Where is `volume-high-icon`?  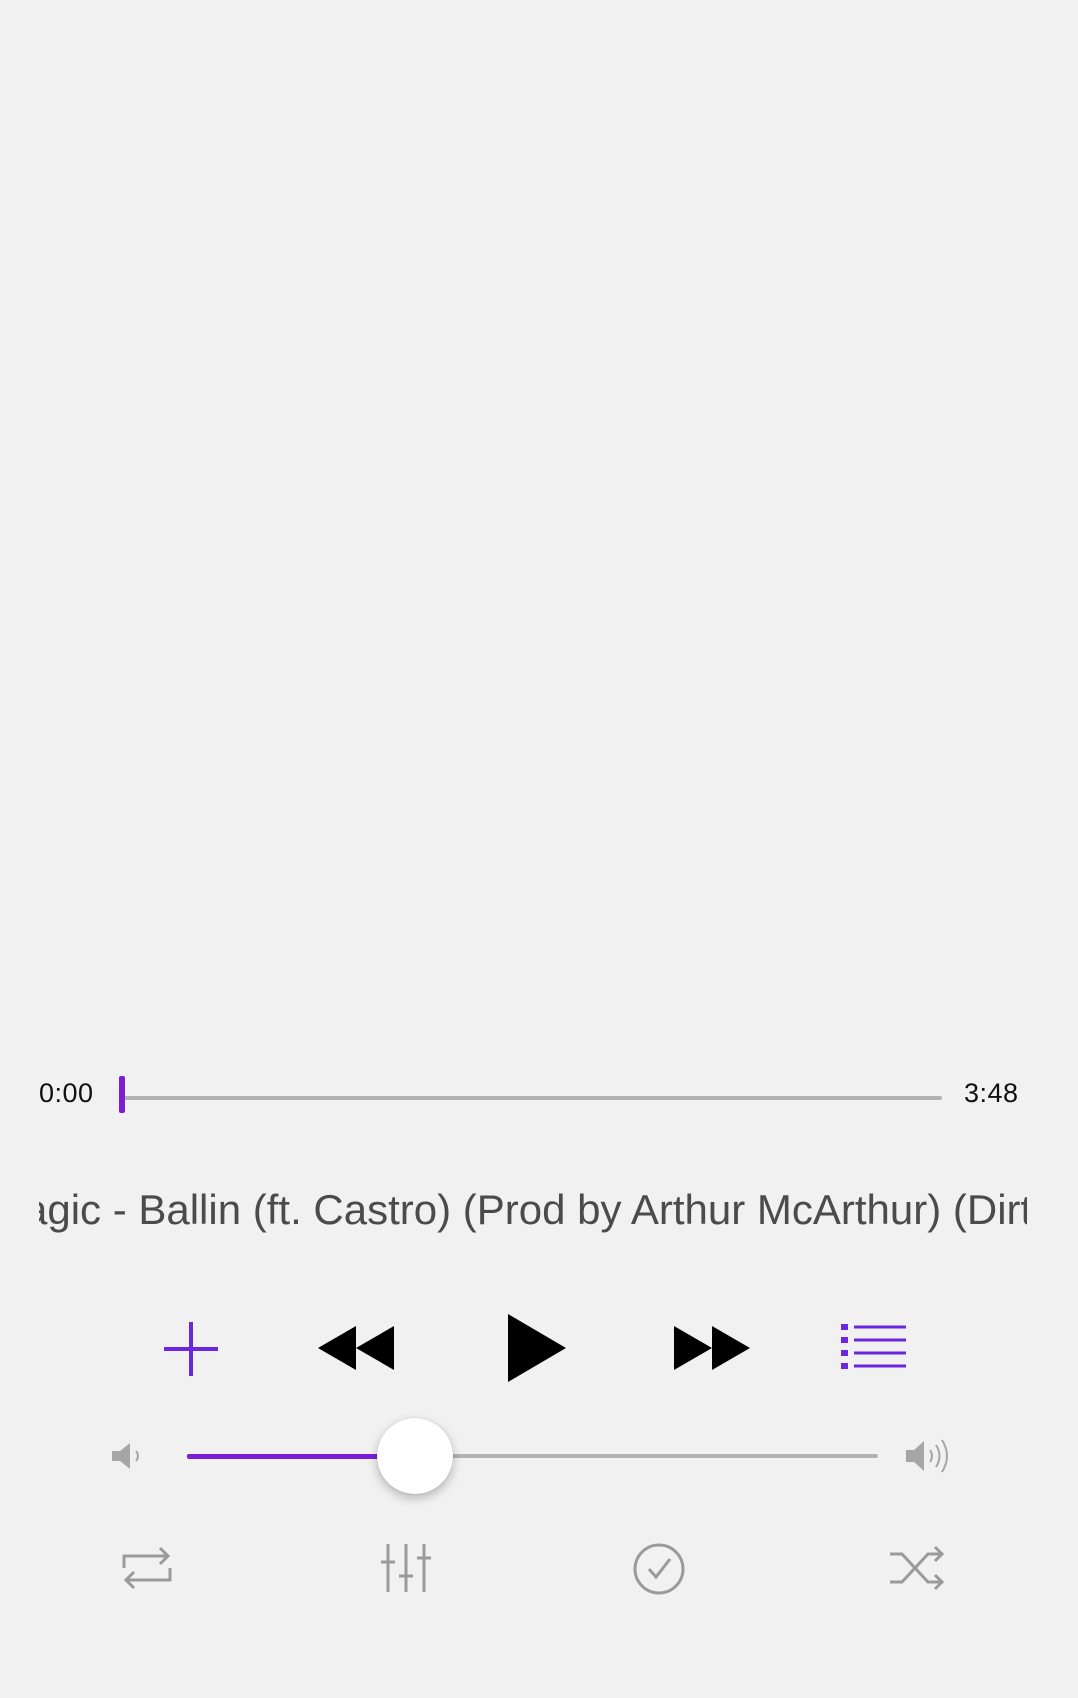
volume-high-icon is located at coordinates (930, 1456).